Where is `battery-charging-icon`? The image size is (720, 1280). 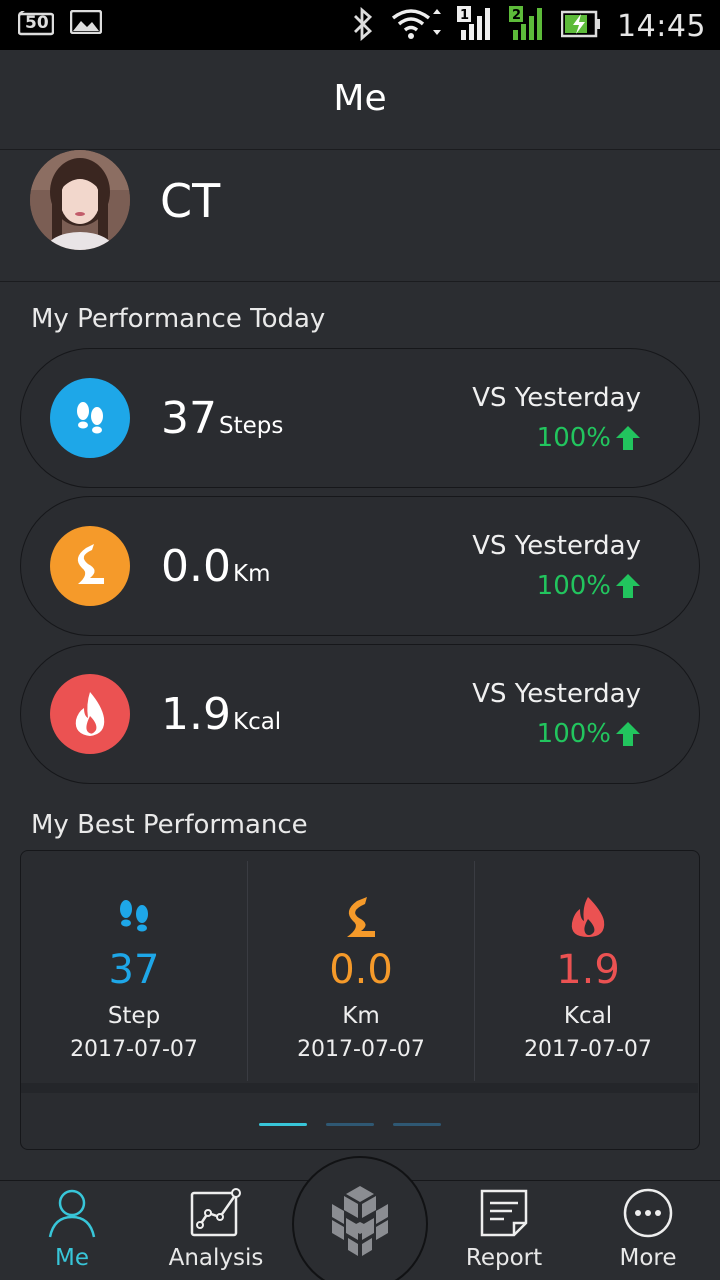
battery-charging-icon is located at coordinates (580, 26).